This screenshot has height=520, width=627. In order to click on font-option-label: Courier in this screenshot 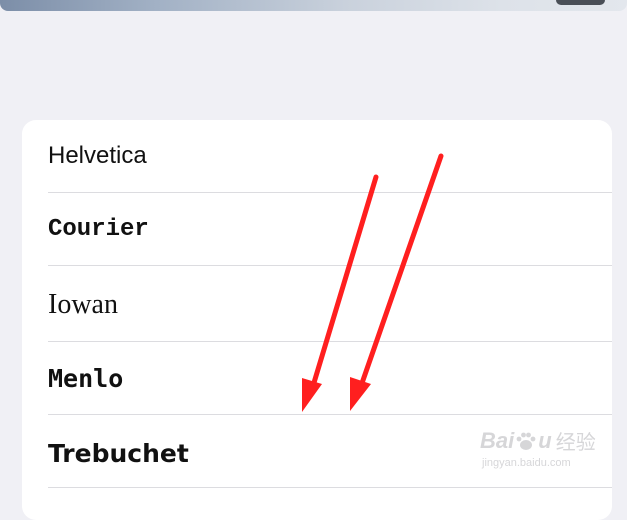, I will do `click(98, 229)`.